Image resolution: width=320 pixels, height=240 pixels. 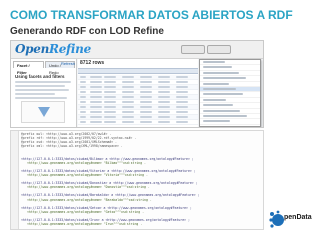 I want to click on grid-rows, so click(x=138, y=100).